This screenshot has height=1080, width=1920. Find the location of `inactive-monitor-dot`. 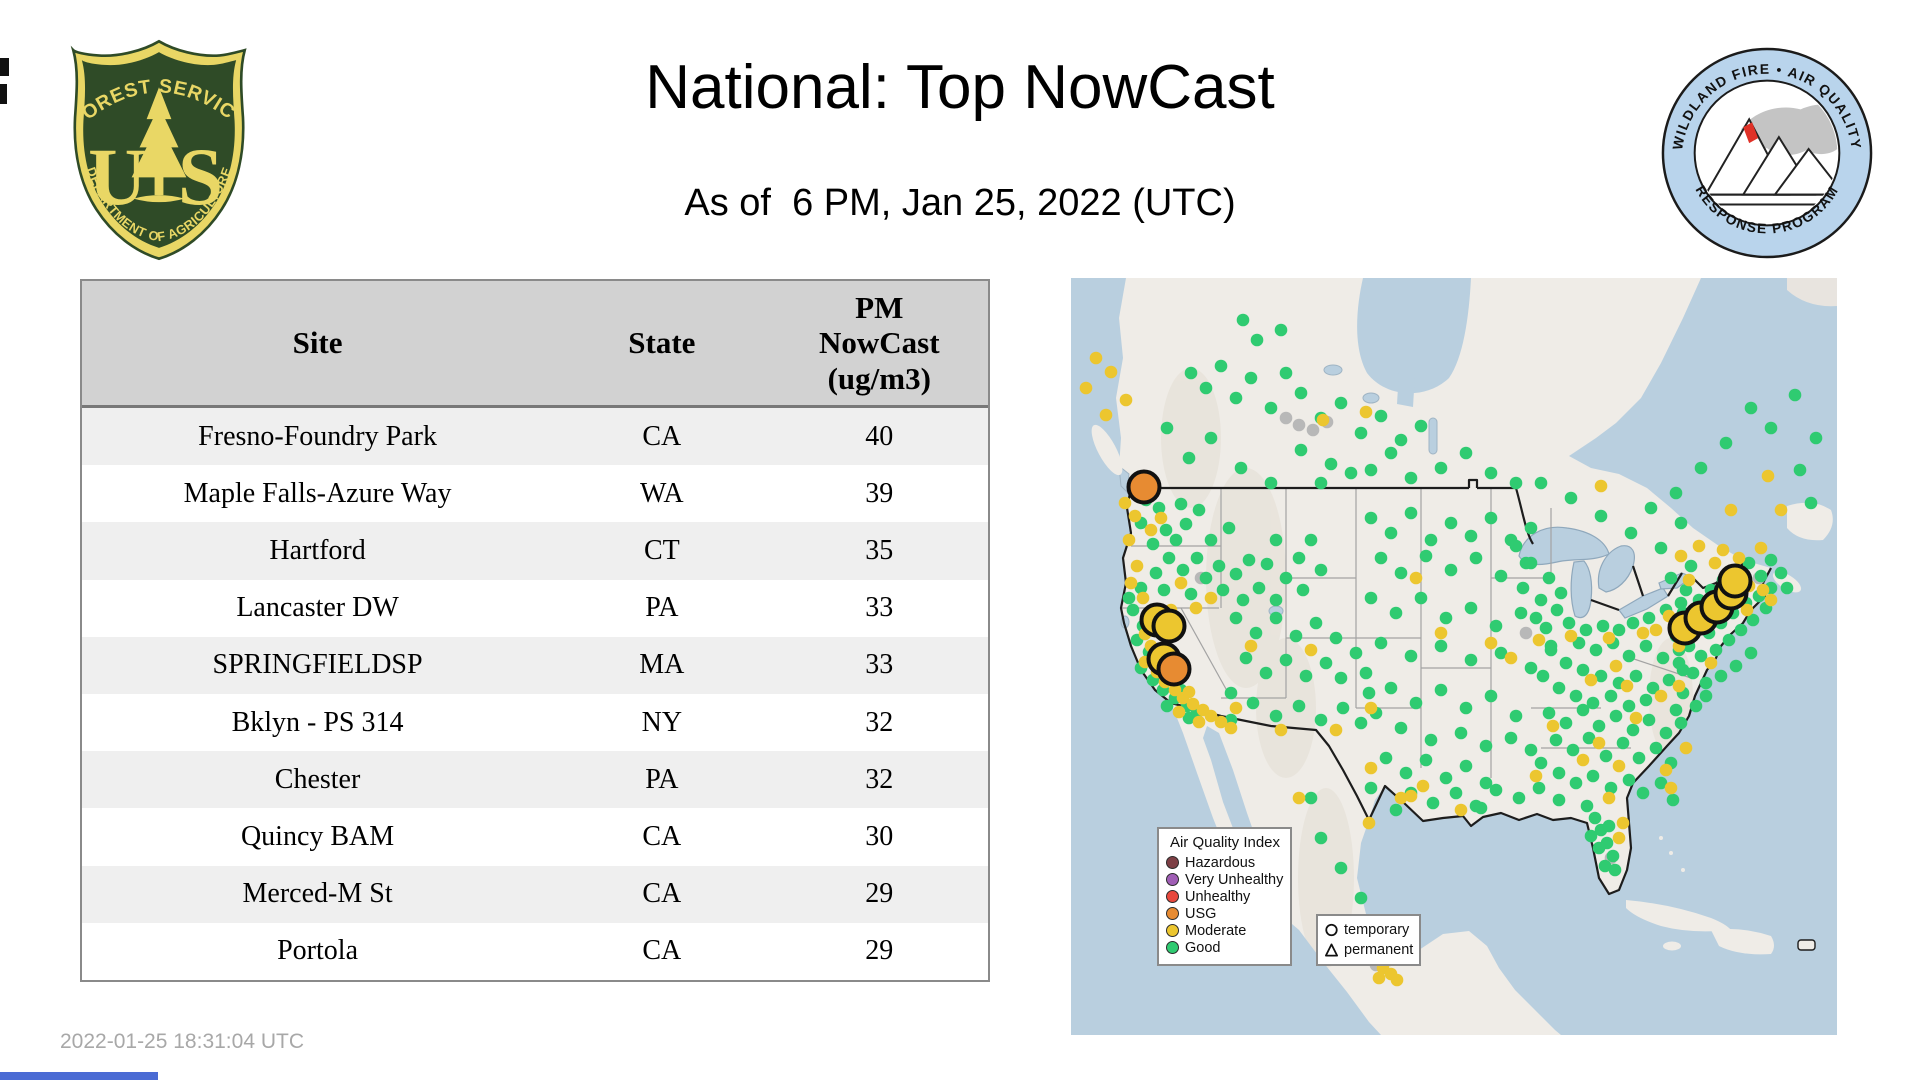

inactive-monitor-dot is located at coordinates (1313, 430).